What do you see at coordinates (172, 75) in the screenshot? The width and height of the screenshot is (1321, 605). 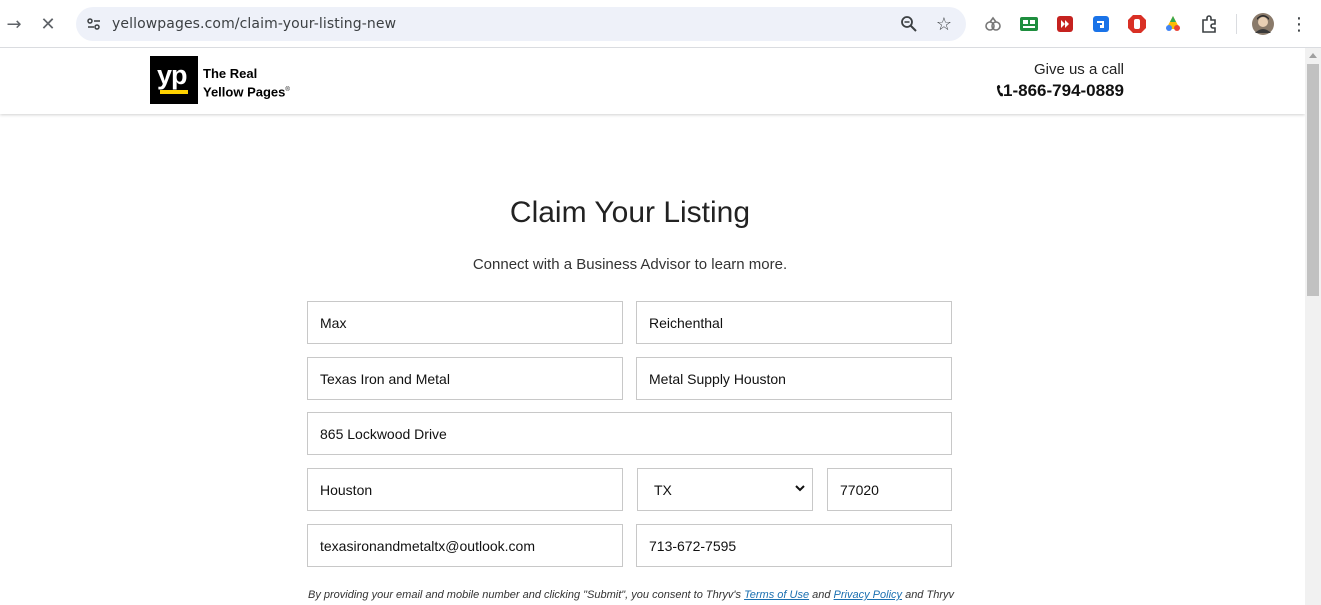 I see `logo-mark: yp` at bounding box center [172, 75].